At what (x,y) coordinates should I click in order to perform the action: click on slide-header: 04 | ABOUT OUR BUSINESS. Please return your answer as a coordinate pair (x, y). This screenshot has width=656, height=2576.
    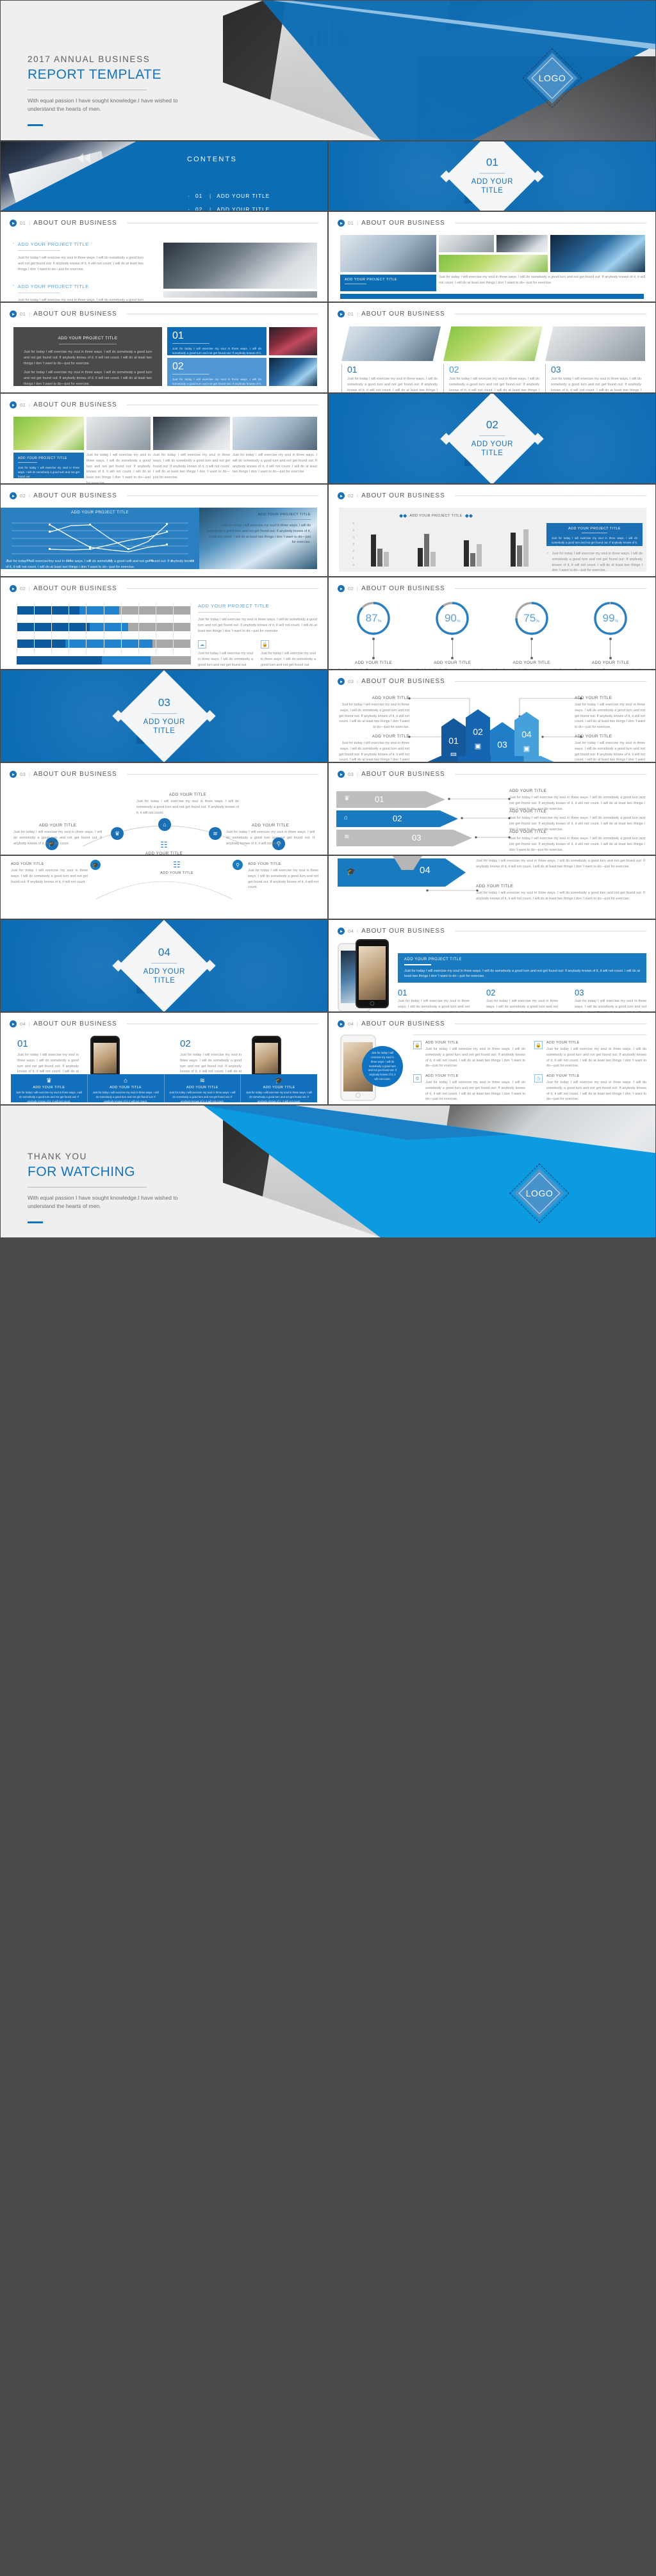
    Looking at the image, I should click on (492, 1023).